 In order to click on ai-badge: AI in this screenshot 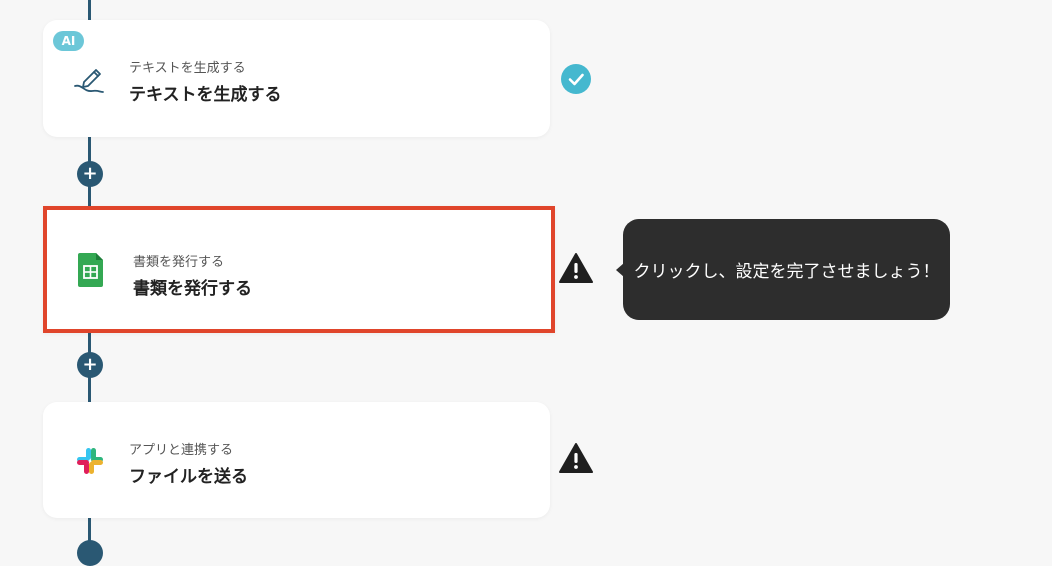, I will do `click(68, 41)`.